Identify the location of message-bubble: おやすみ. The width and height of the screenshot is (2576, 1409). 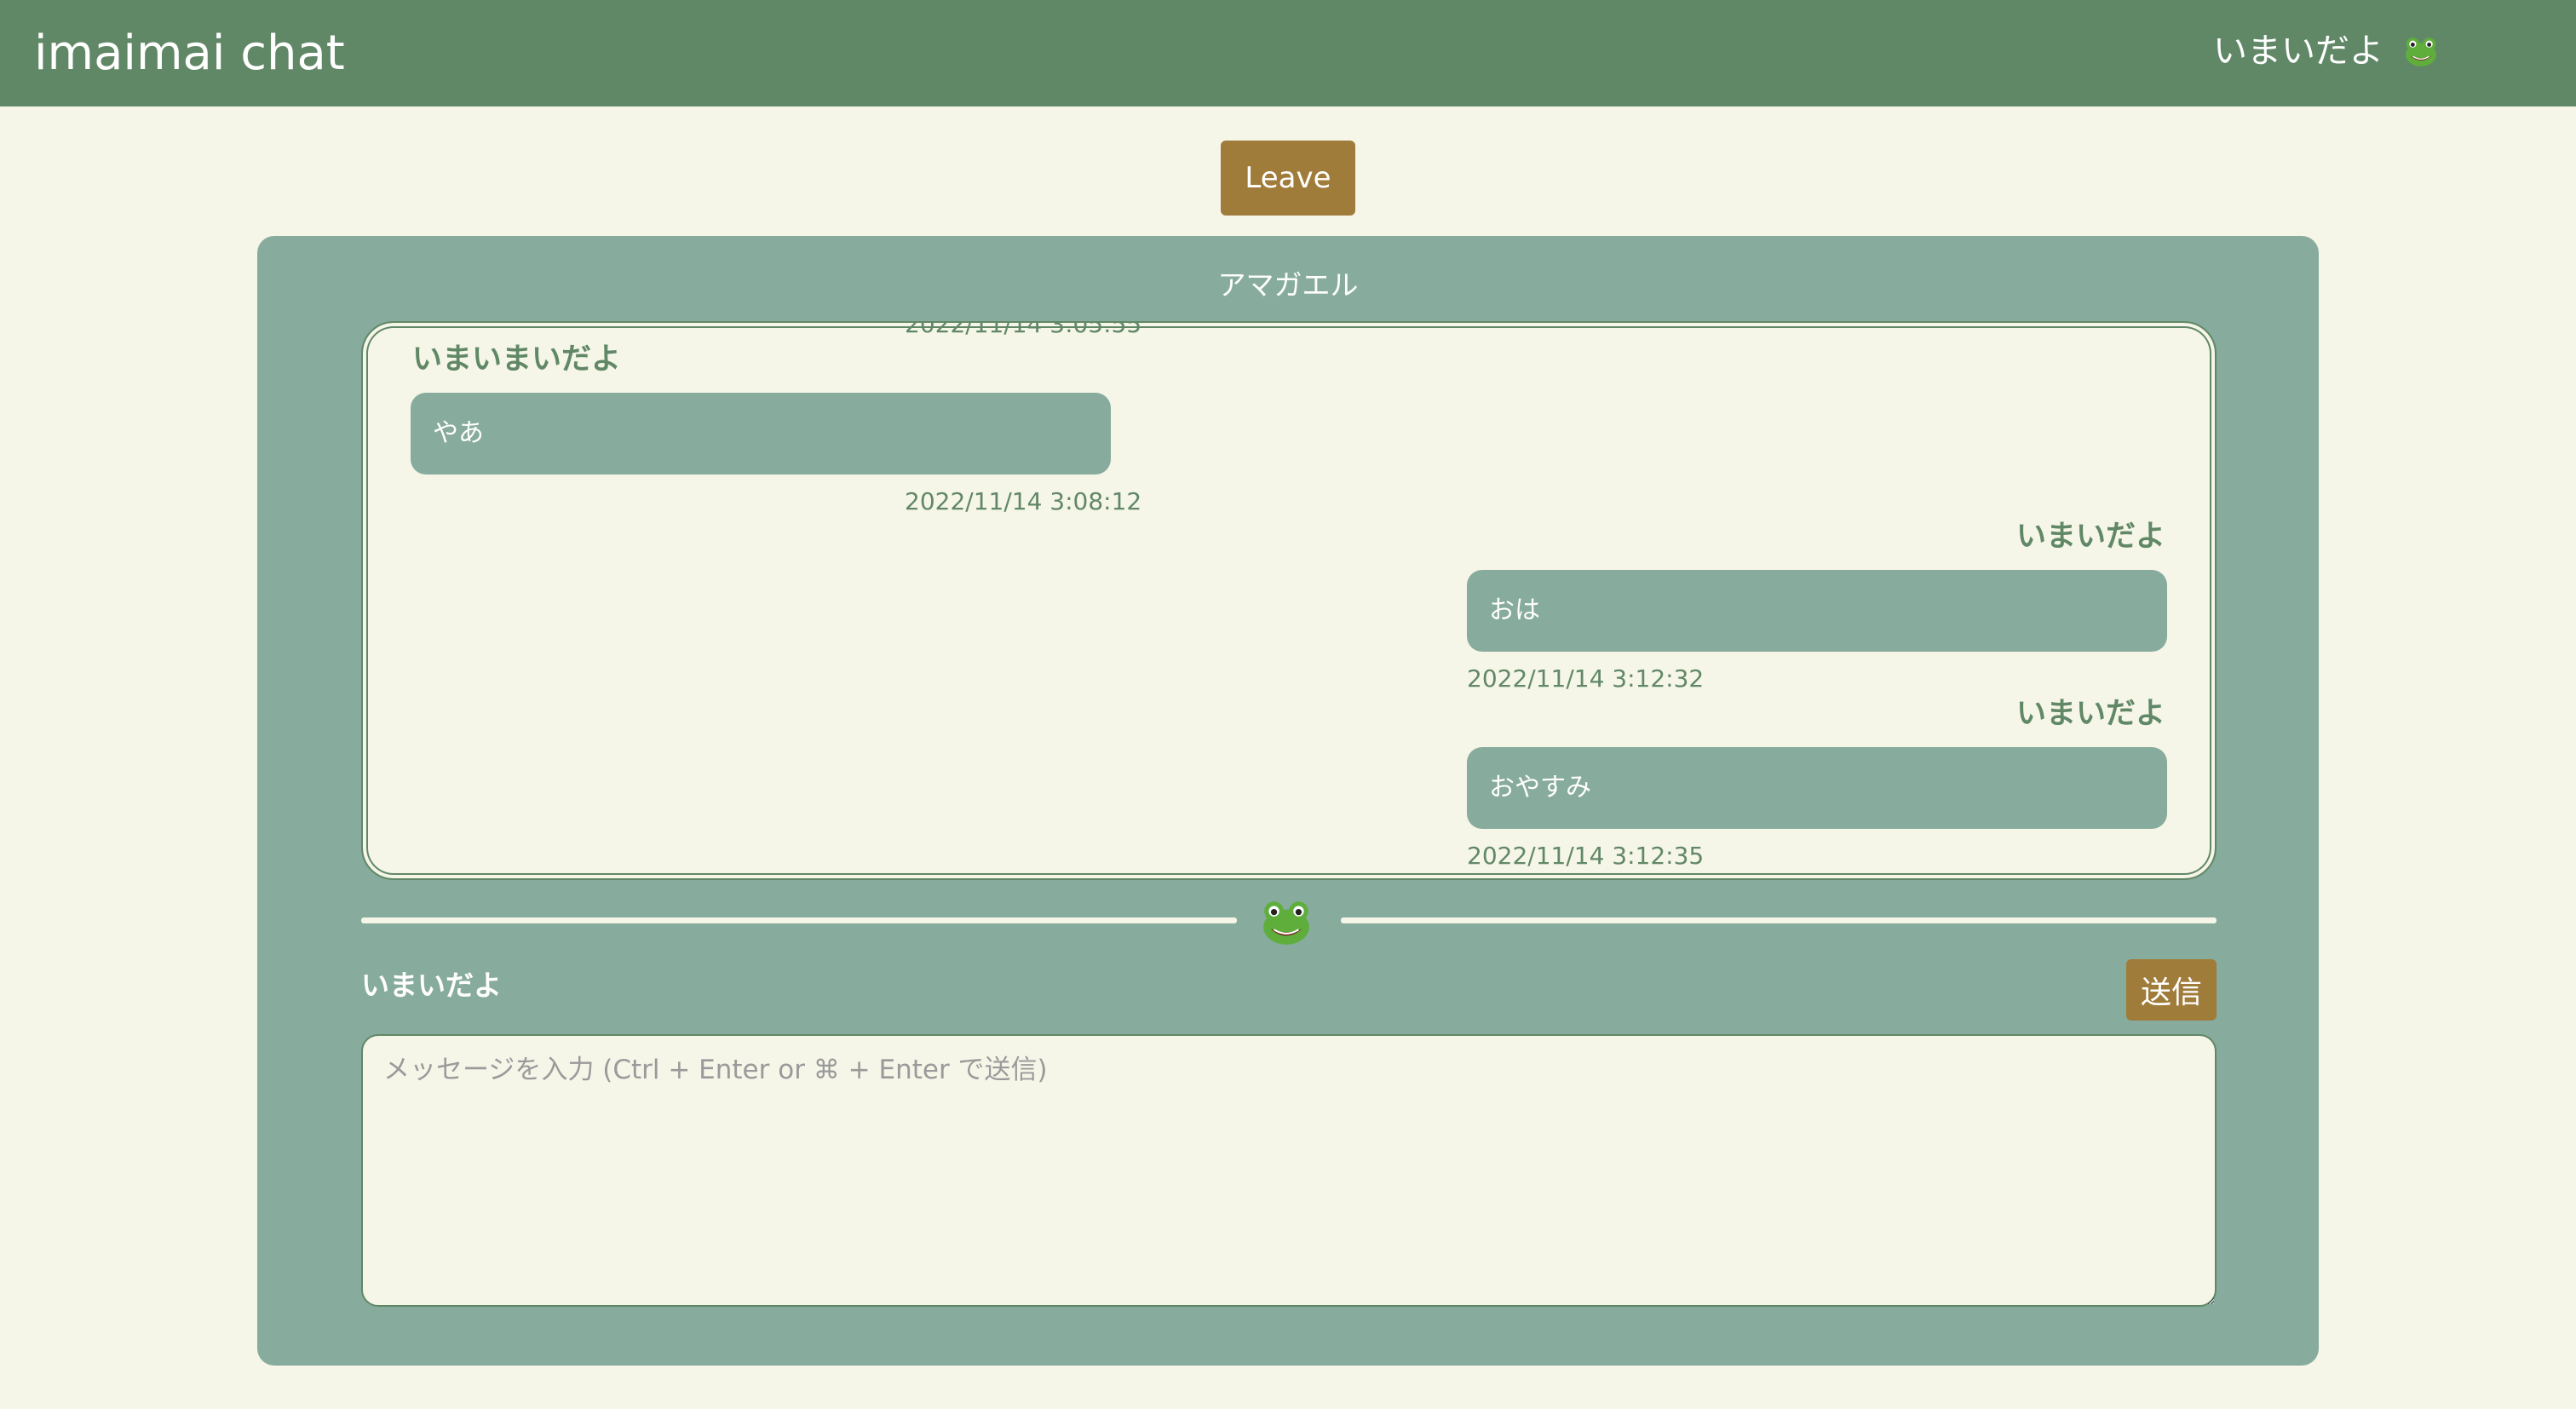
(1817, 788).